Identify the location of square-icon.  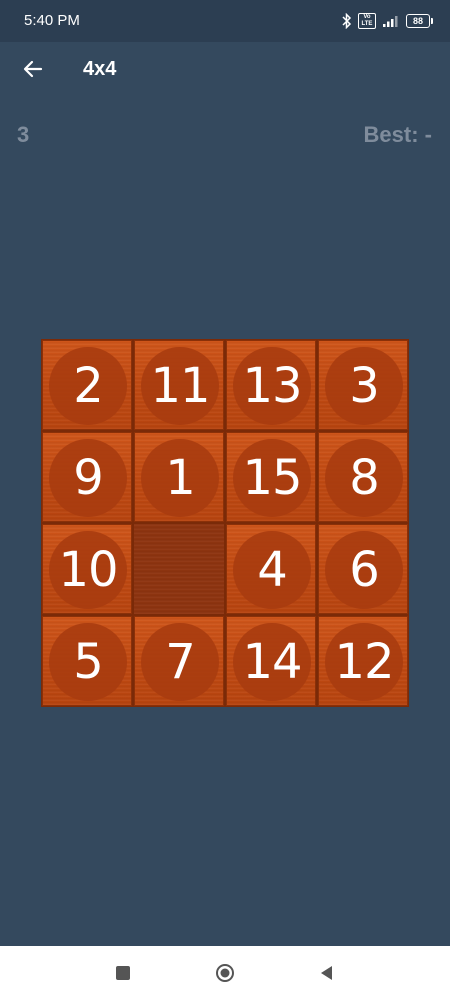
(123, 973).